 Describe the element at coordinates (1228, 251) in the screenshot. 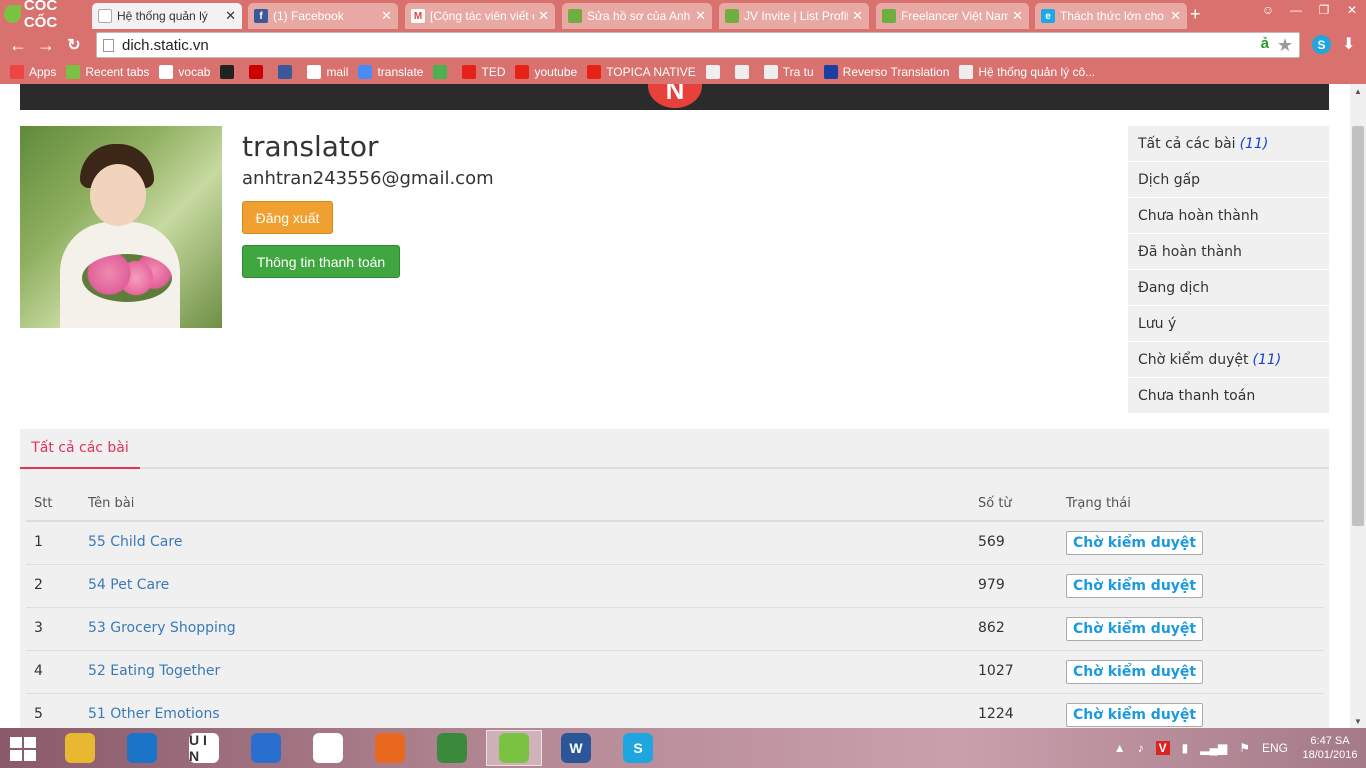

I see `menu-item: Đã hoàn thành` at that location.